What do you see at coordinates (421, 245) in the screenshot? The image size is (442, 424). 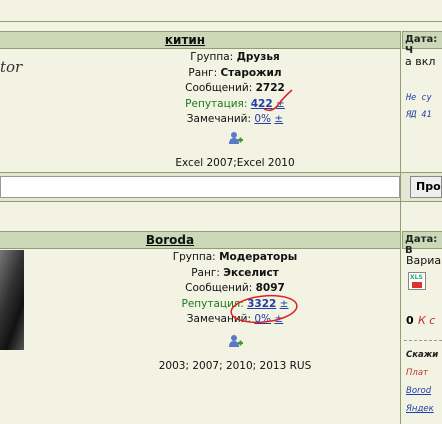 I see `post2-date-label: Дата: В` at bounding box center [421, 245].